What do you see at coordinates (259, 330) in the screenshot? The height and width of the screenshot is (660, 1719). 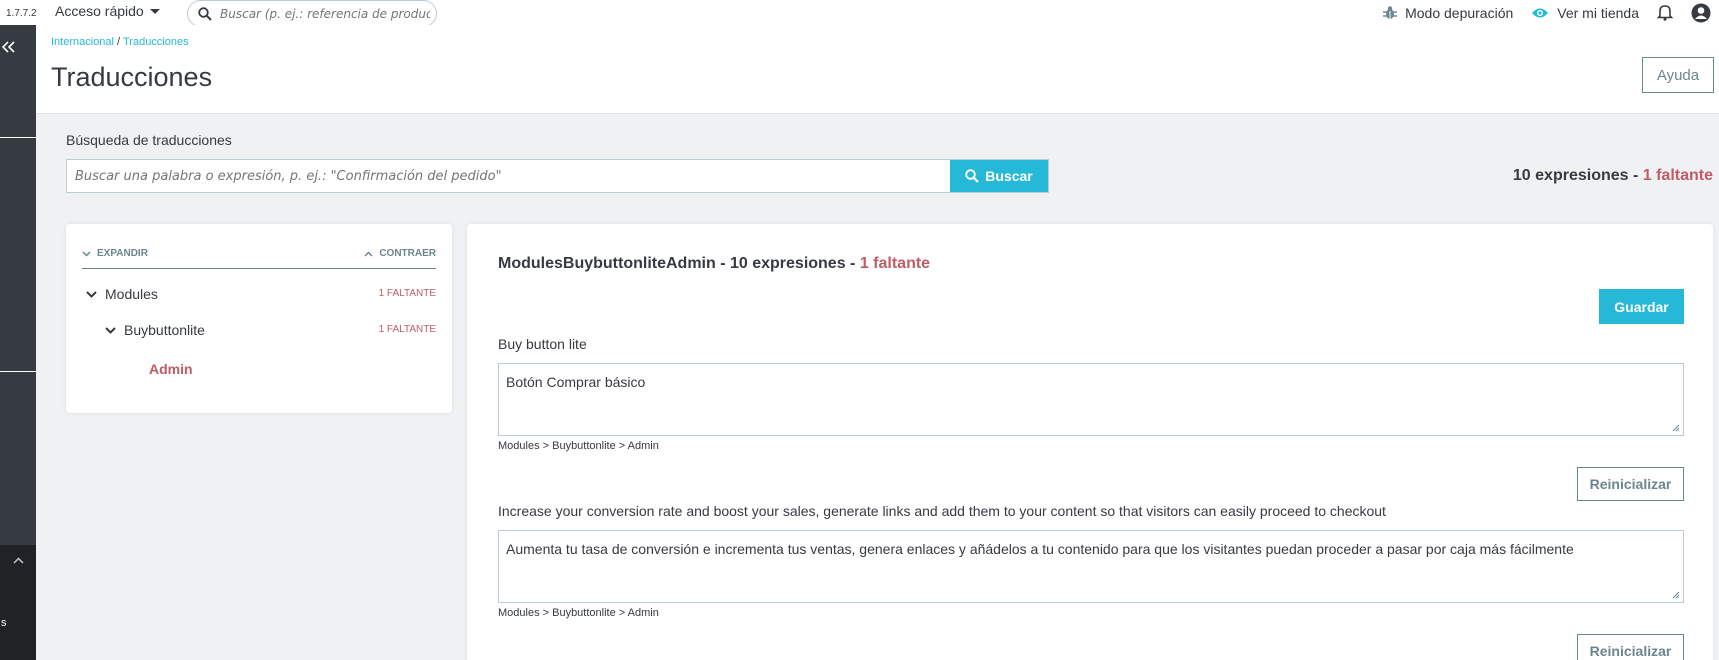 I see `tree-node-buybuttonlite: Buybuttonlite 1 FALTANTE` at bounding box center [259, 330].